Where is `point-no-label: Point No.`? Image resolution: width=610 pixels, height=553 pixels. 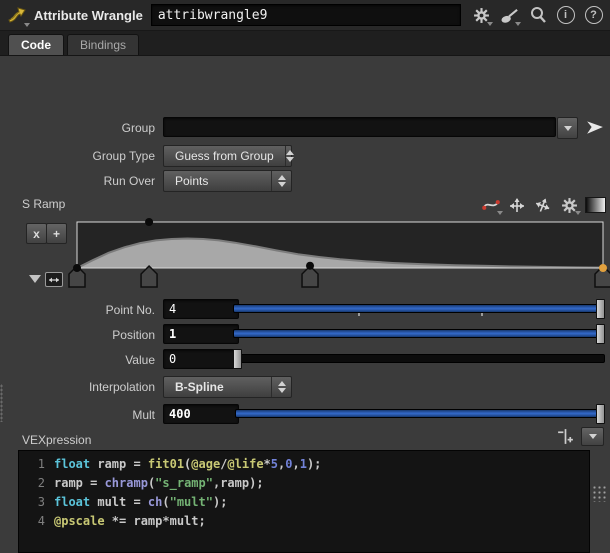
point-no-label: Point No. is located at coordinates (130, 310).